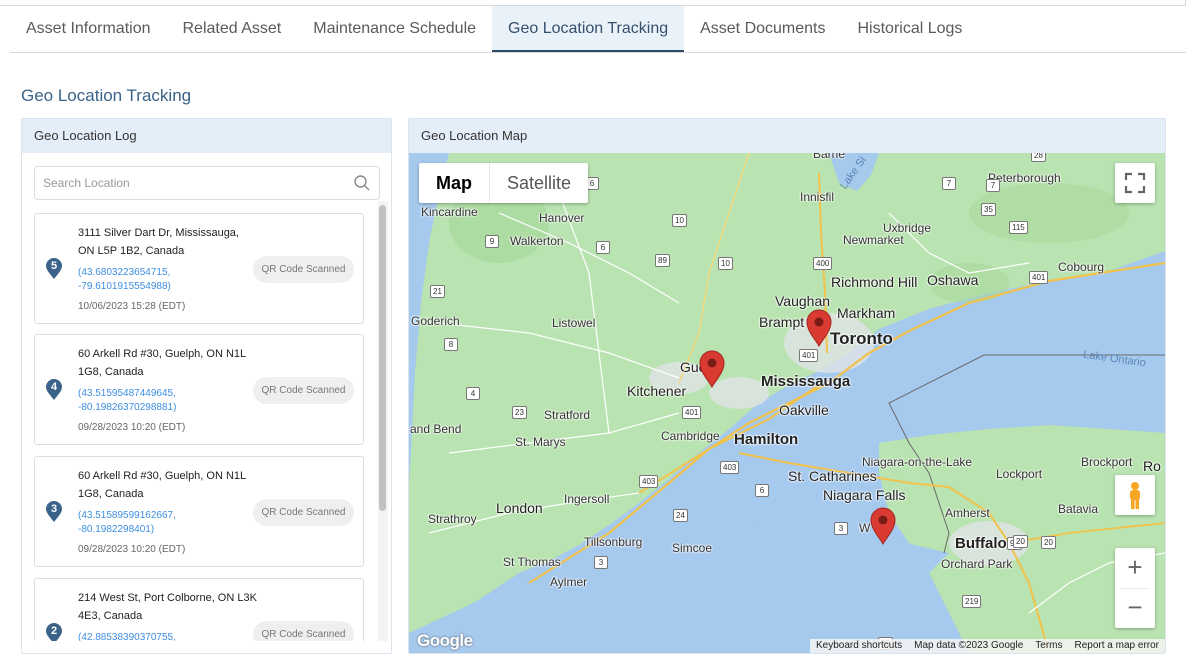 The height and width of the screenshot is (662, 1186). Describe the element at coordinates (451, 344) in the screenshot. I see `road-shield: 8` at that location.